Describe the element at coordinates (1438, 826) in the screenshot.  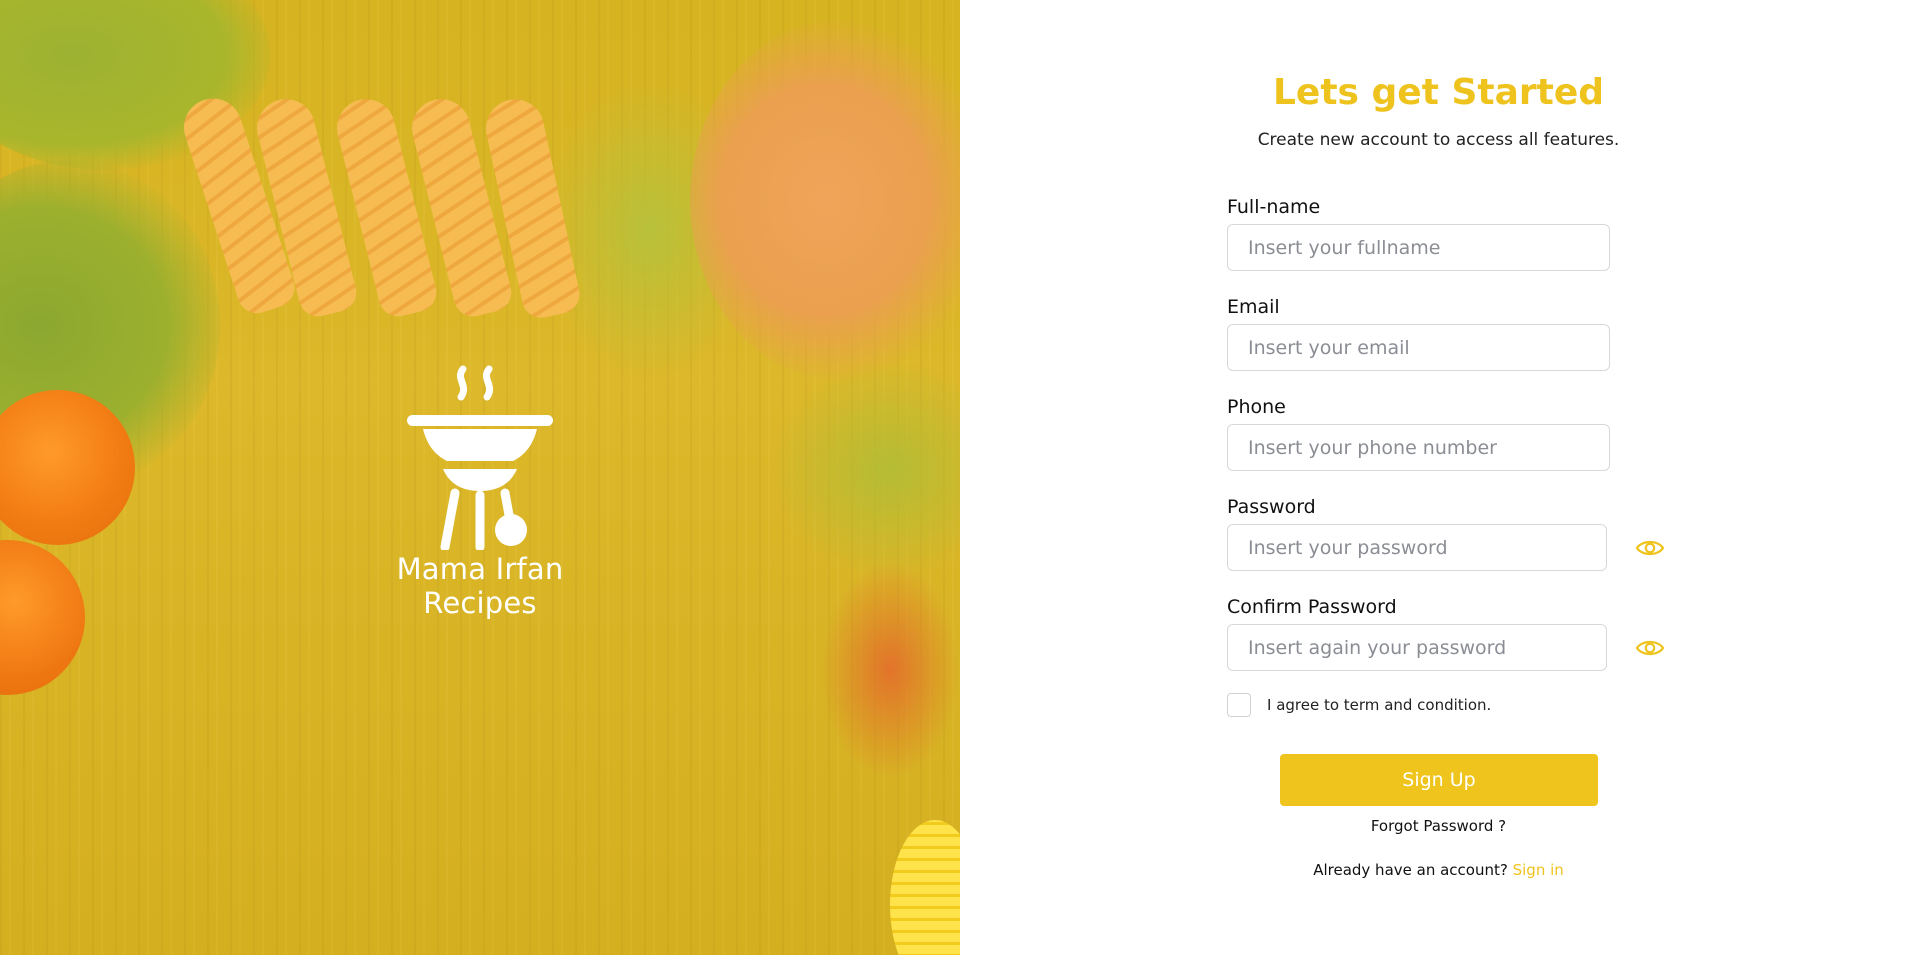
I see `forgot-password-link: Forgot Password ?` at that location.